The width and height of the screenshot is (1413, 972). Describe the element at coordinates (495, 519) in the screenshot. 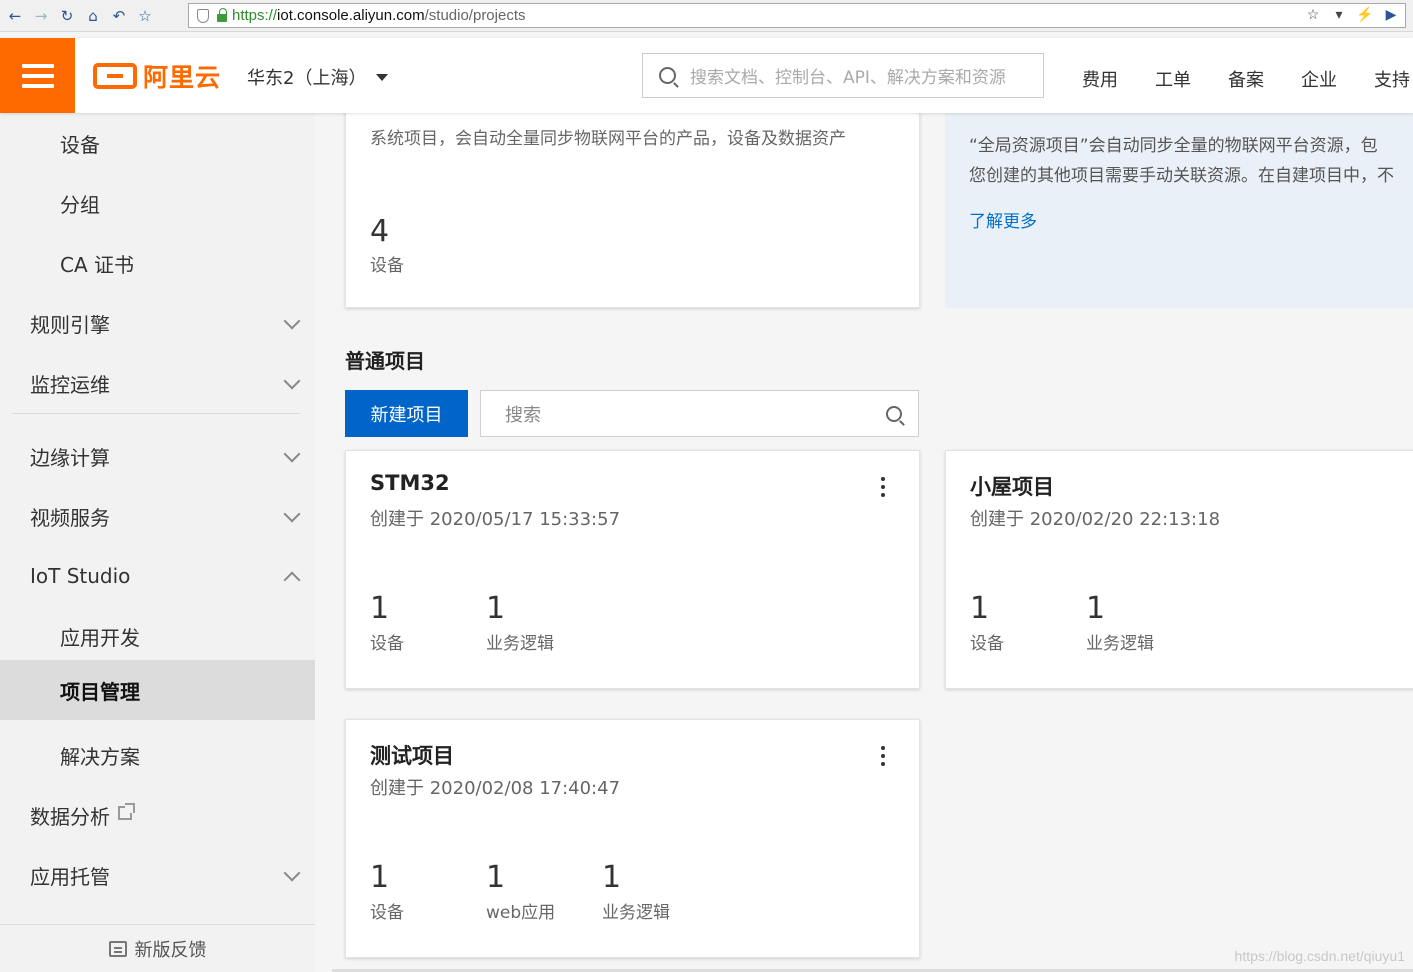

I see `project-created: 创建于 2020/05/17 15:33:57` at that location.